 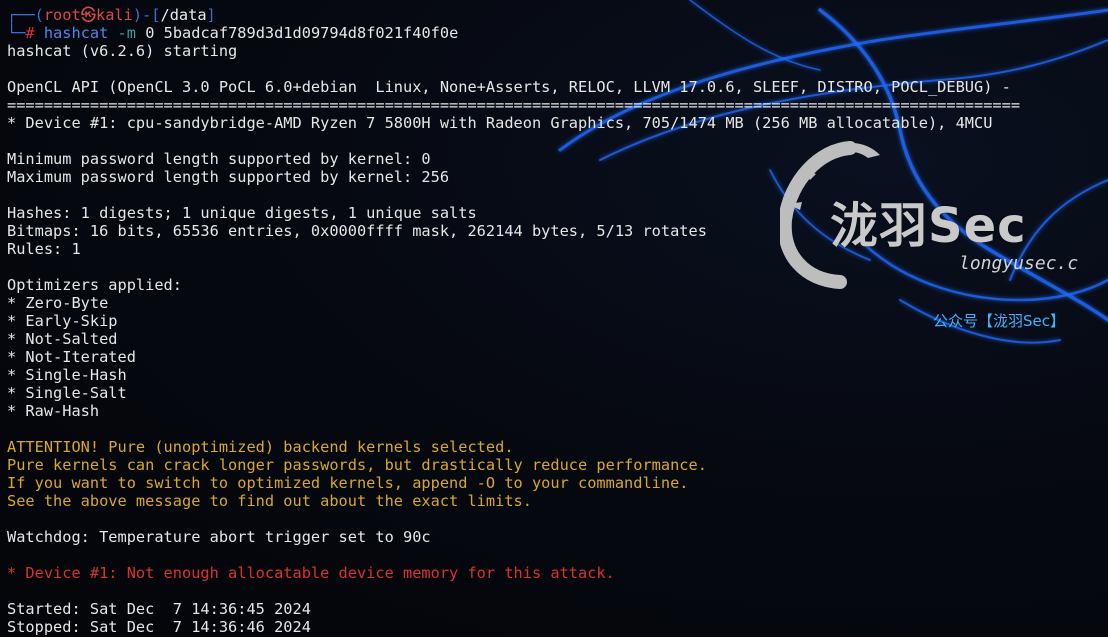 I want to click on prompt-path: /data, so click(x=183, y=15).